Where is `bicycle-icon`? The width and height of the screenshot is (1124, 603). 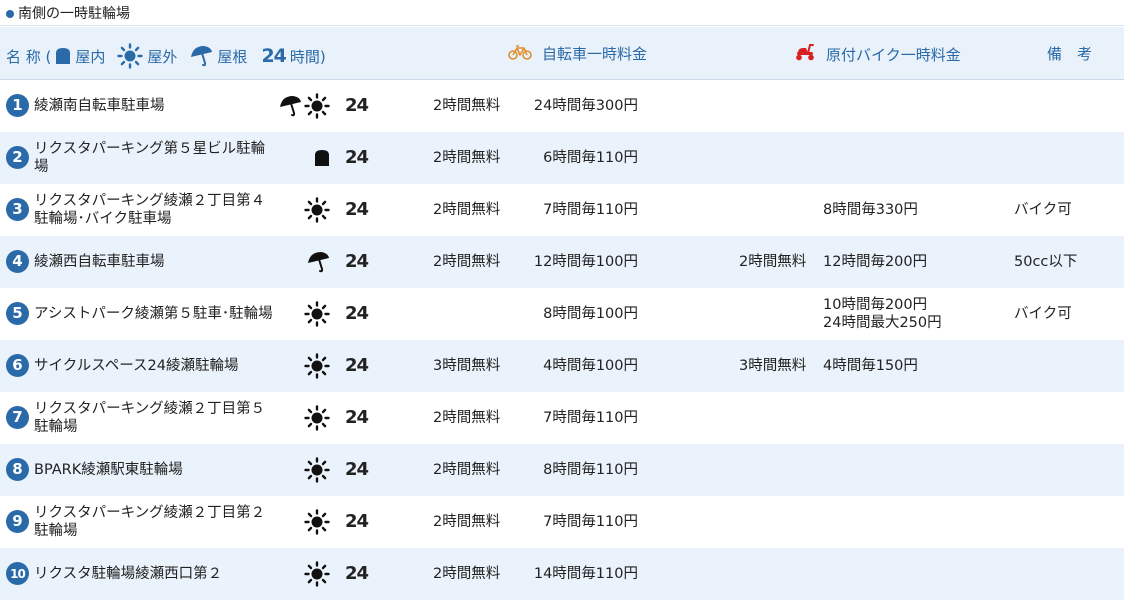 bicycle-icon is located at coordinates (520, 54).